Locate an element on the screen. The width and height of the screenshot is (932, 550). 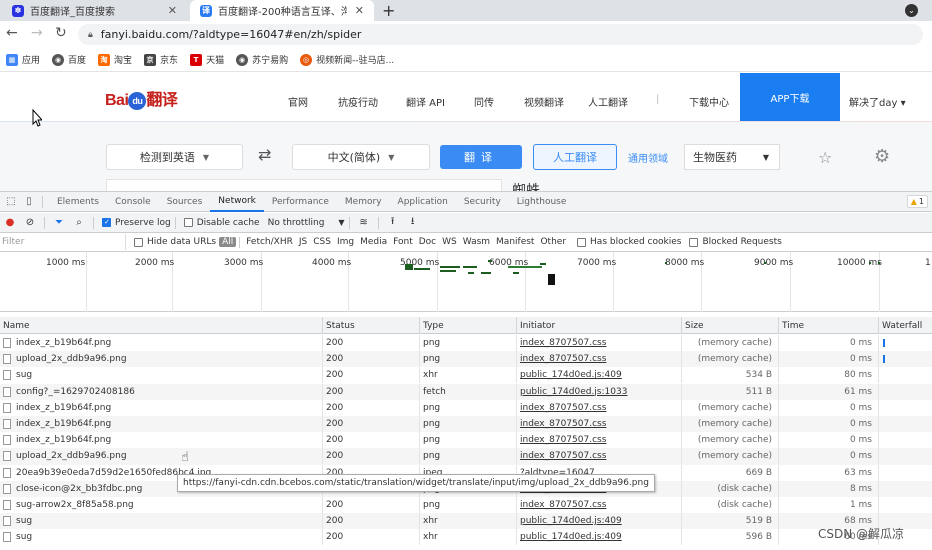
tab-search-icon: ⌄ is located at coordinates (911, 10).